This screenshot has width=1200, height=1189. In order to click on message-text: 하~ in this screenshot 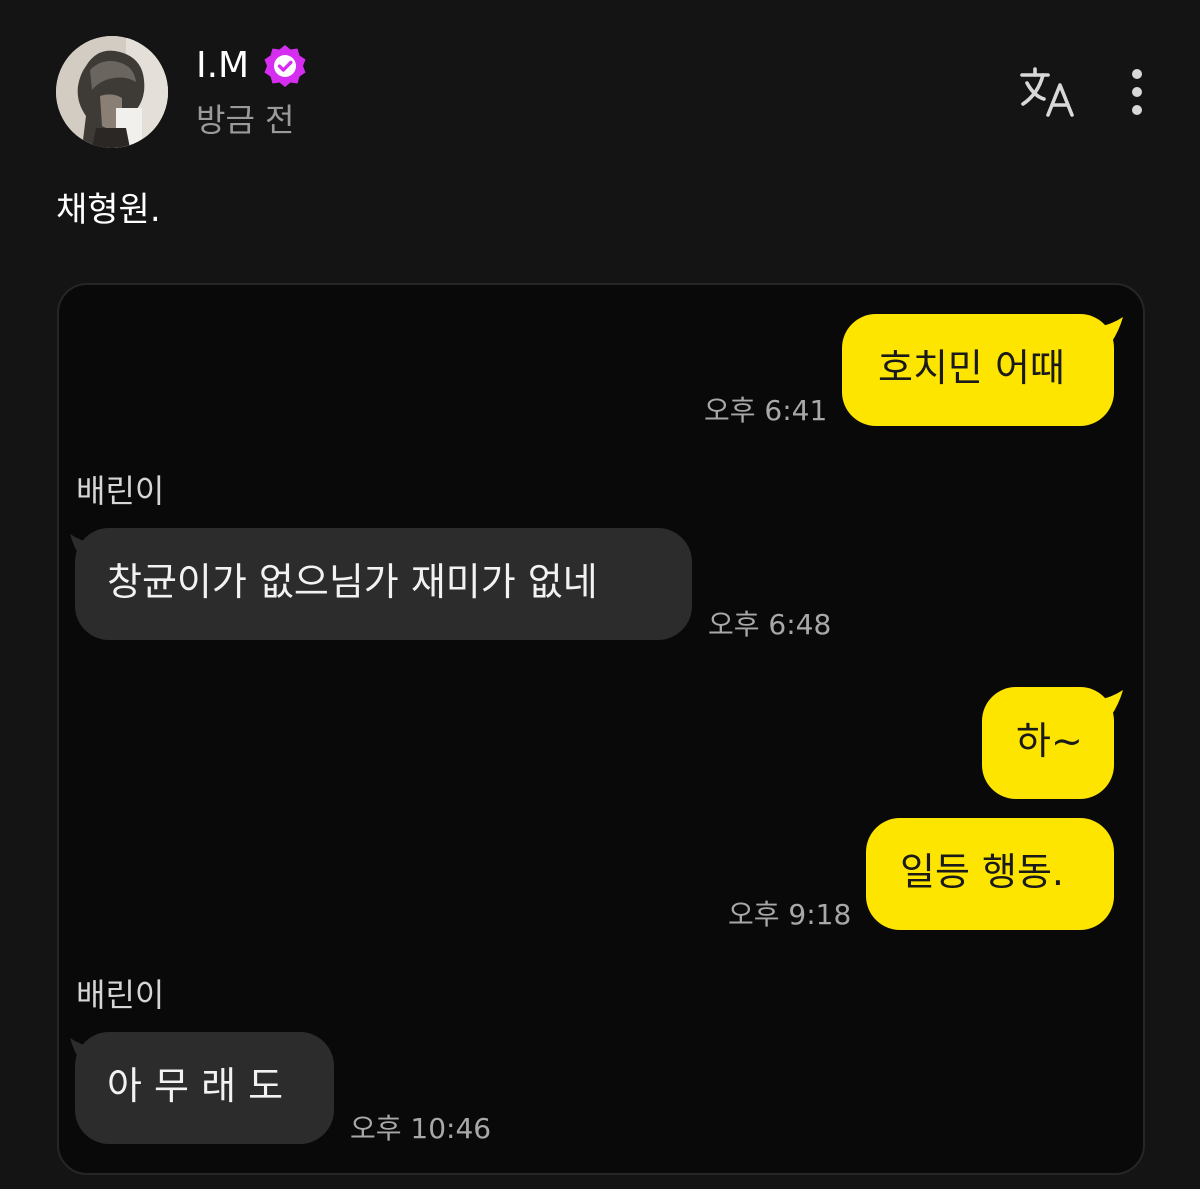, I will do `click(1049, 741)`.